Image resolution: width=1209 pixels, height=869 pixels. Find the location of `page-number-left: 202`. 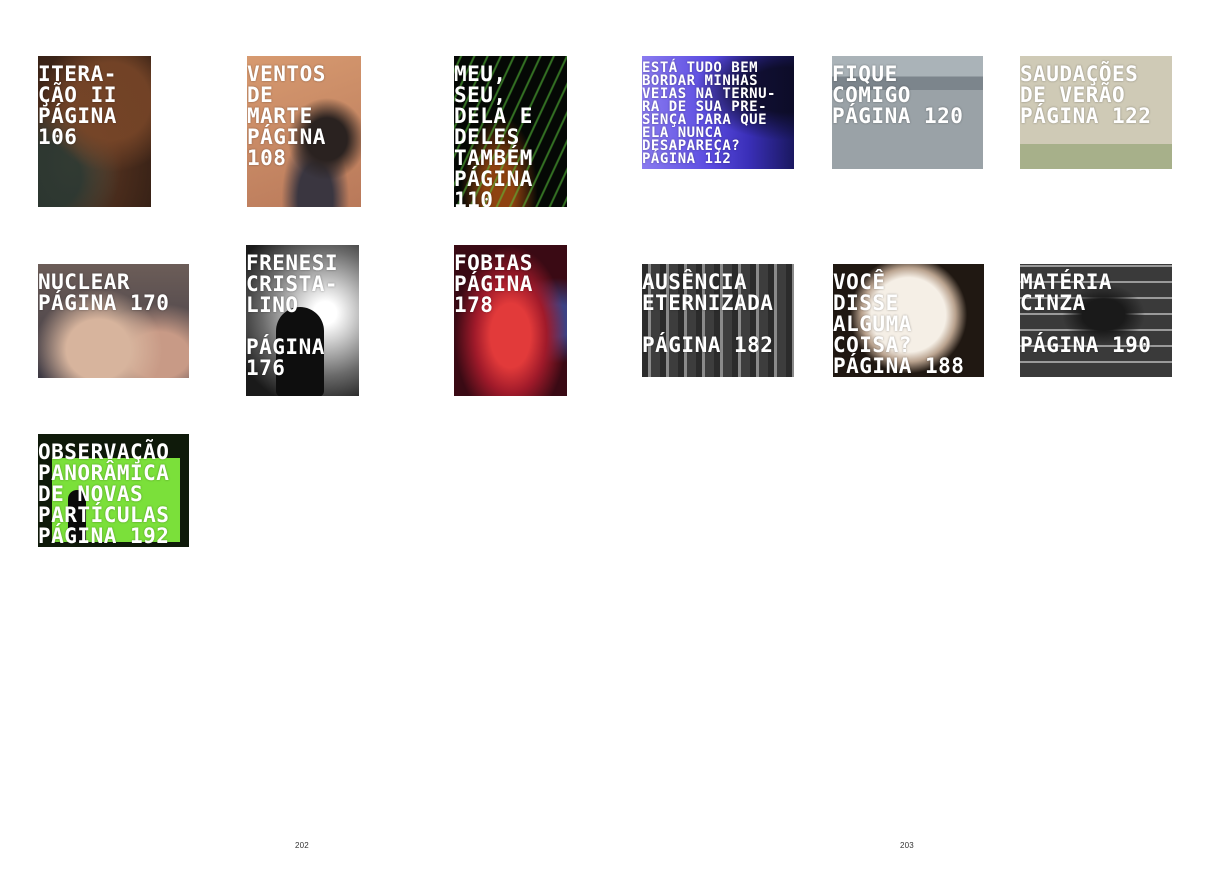

page-number-left: 202 is located at coordinates (302, 845).